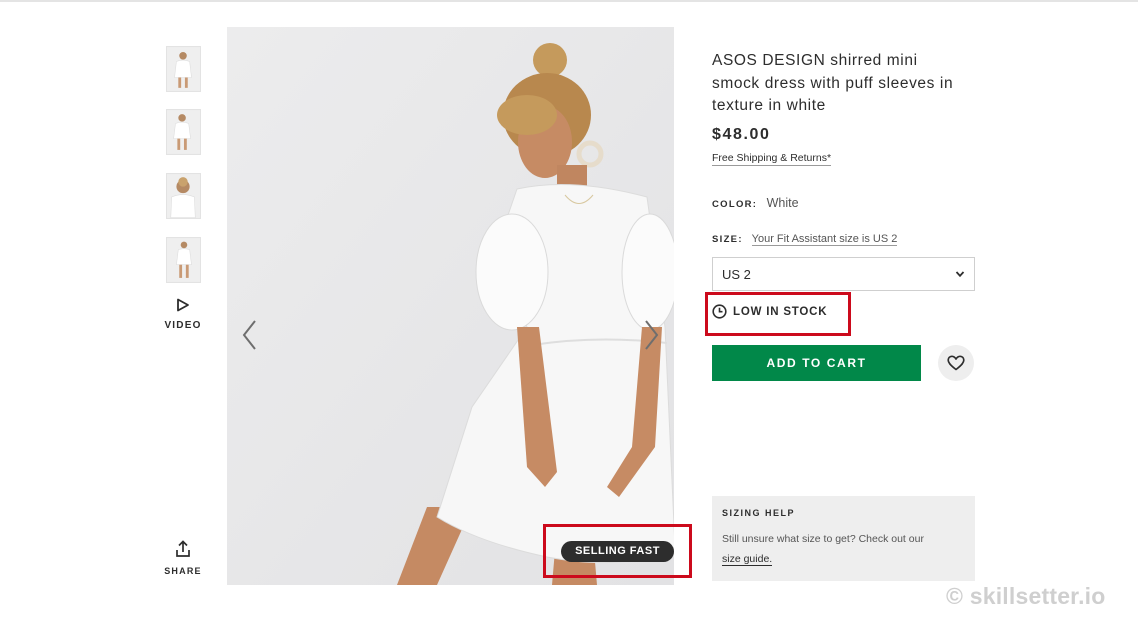  Describe the element at coordinates (727, 239) in the screenshot. I see `size-label: SIZE:` at that location.